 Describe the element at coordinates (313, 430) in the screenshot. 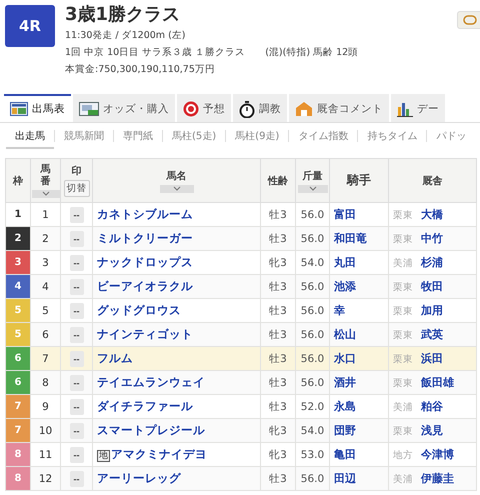

I see `weight-cell: 54.0` at that location.